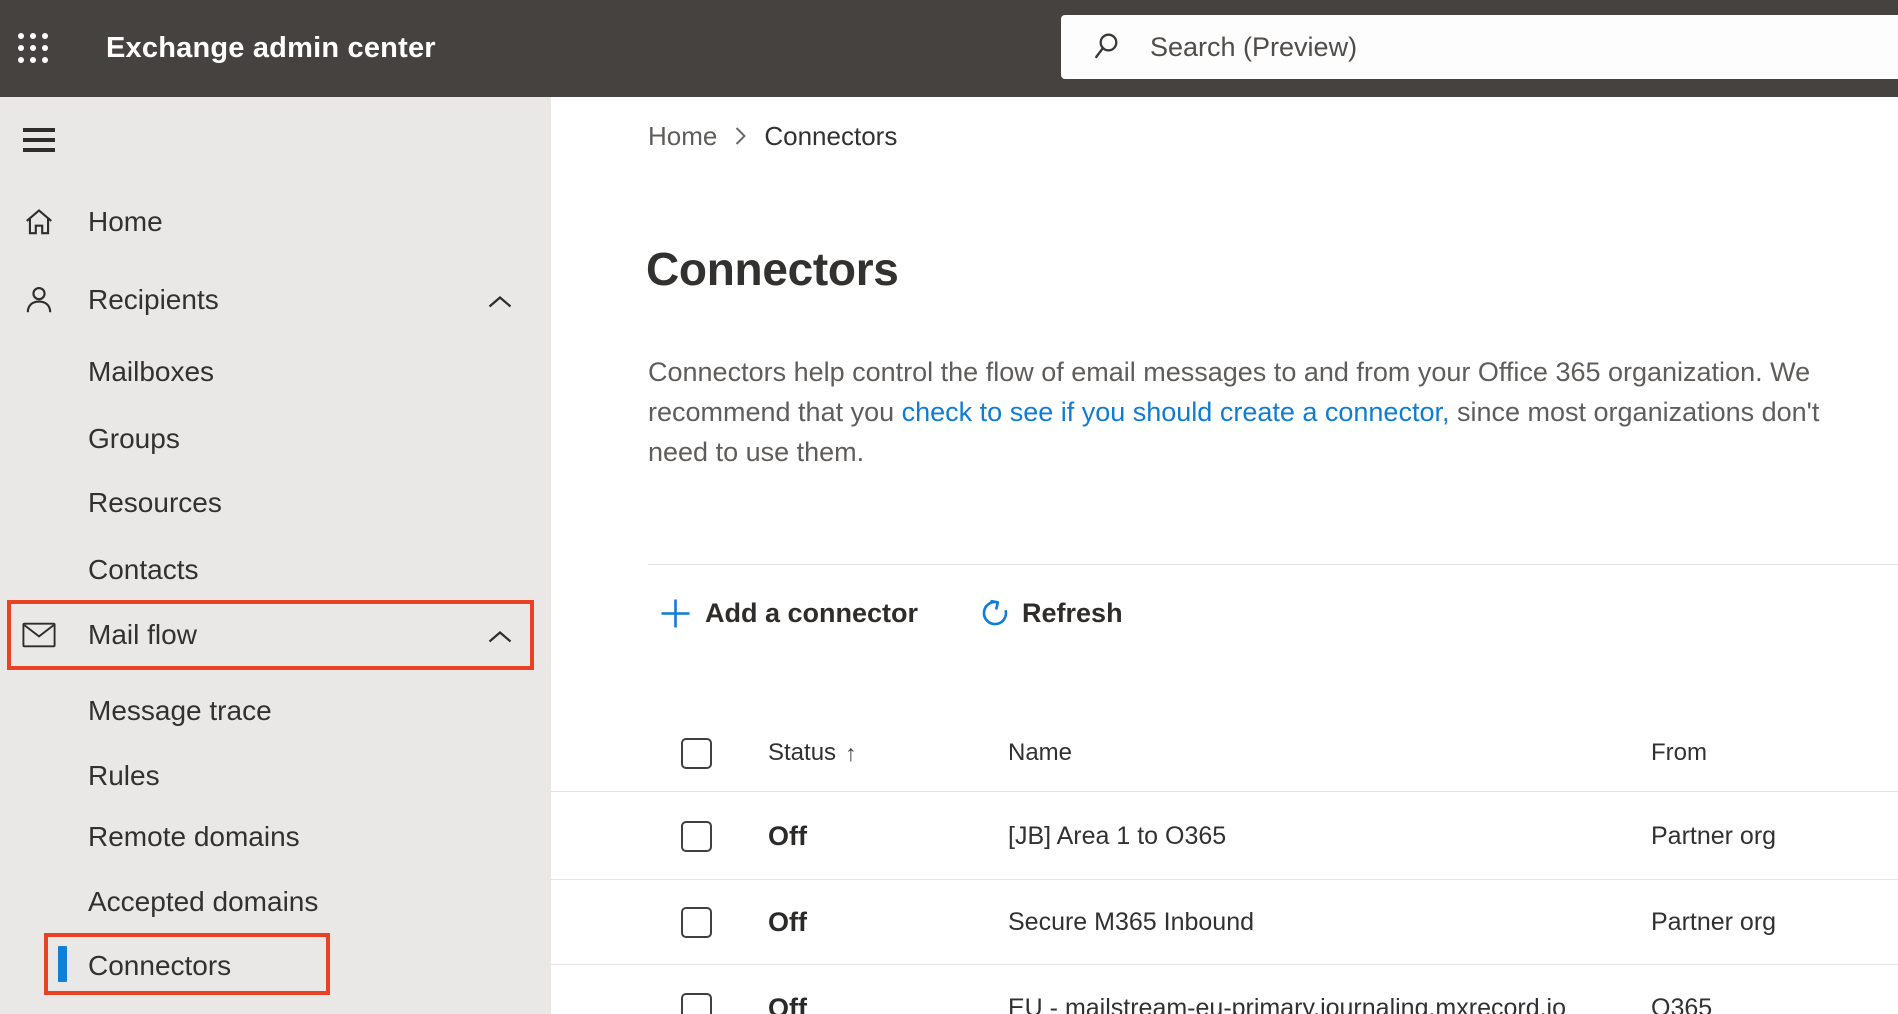 This screenshot has width=1898, height=1014. What do you see at coordinates (275, 372) in the screenshot?
I see `sidebar-item-mailboxes: Mailboxes` at bounding box center [275, 372].